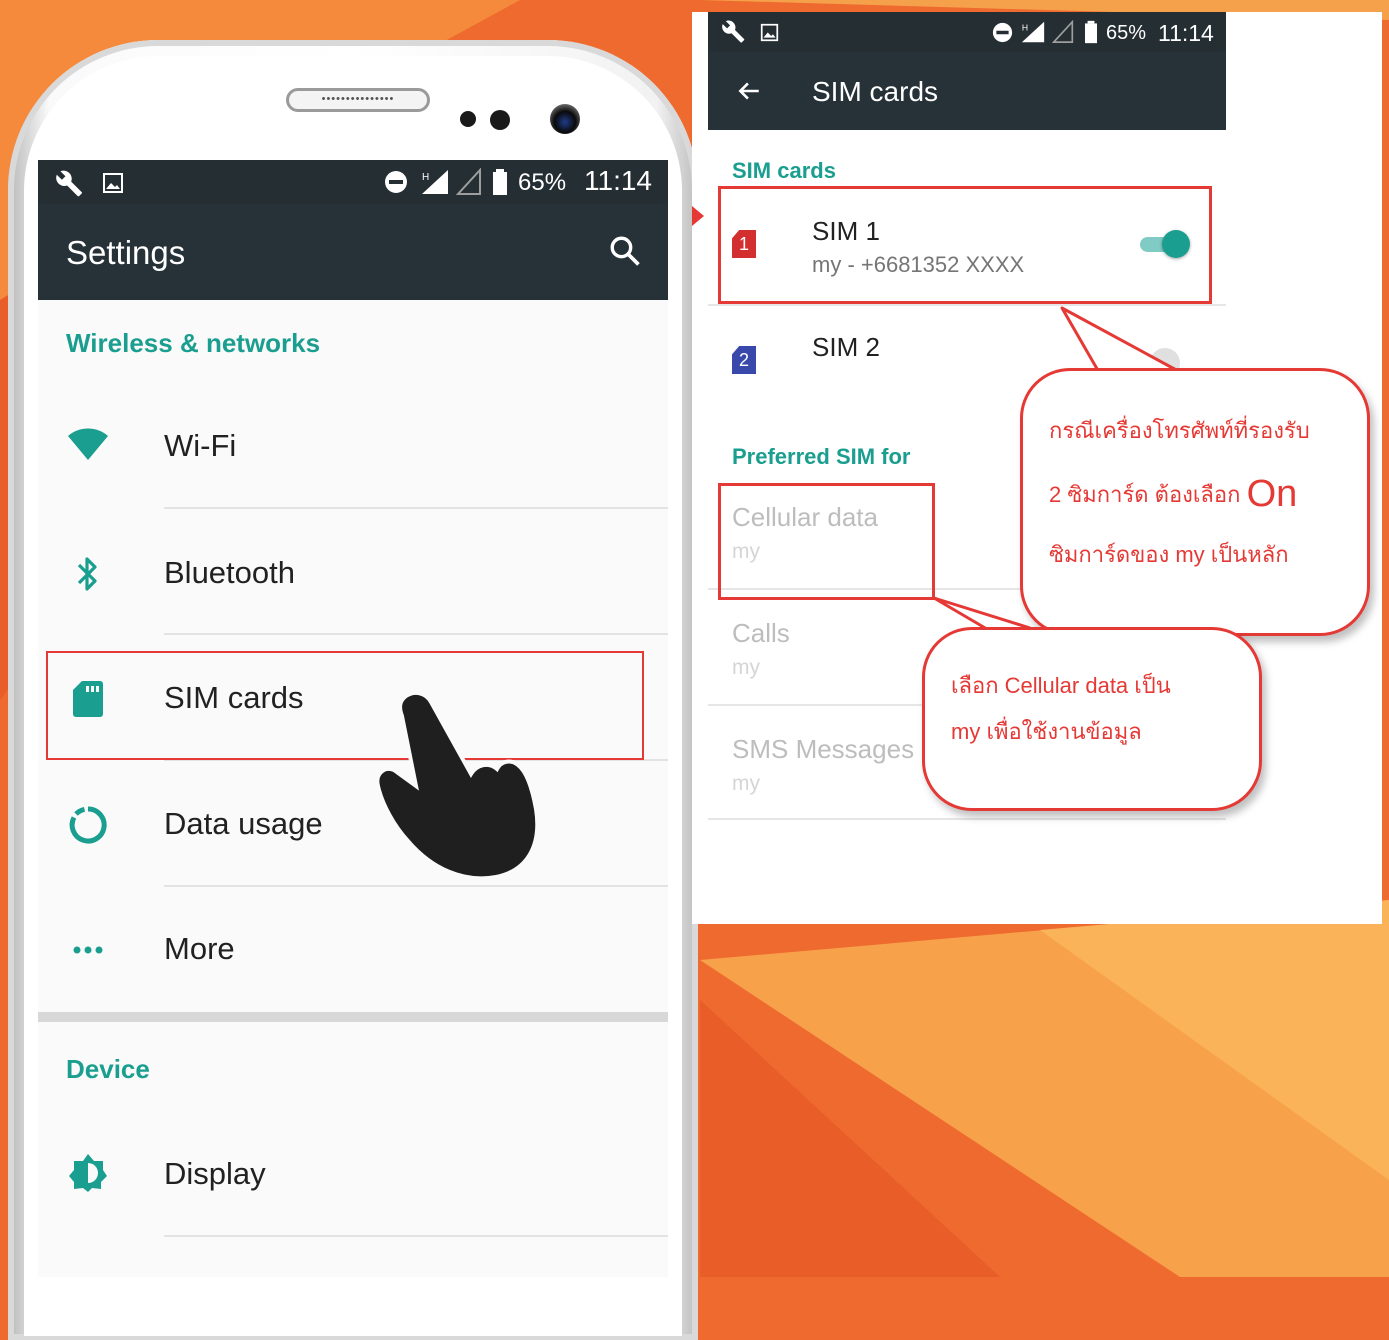 This screenshot has height=1340, width=1389. What do you see at coordinates (1169, 554) in the screenshot?
I see `callout-text: ซิมการ์ดของ my เป็นหลัก` at bounding box center [1169, 554].